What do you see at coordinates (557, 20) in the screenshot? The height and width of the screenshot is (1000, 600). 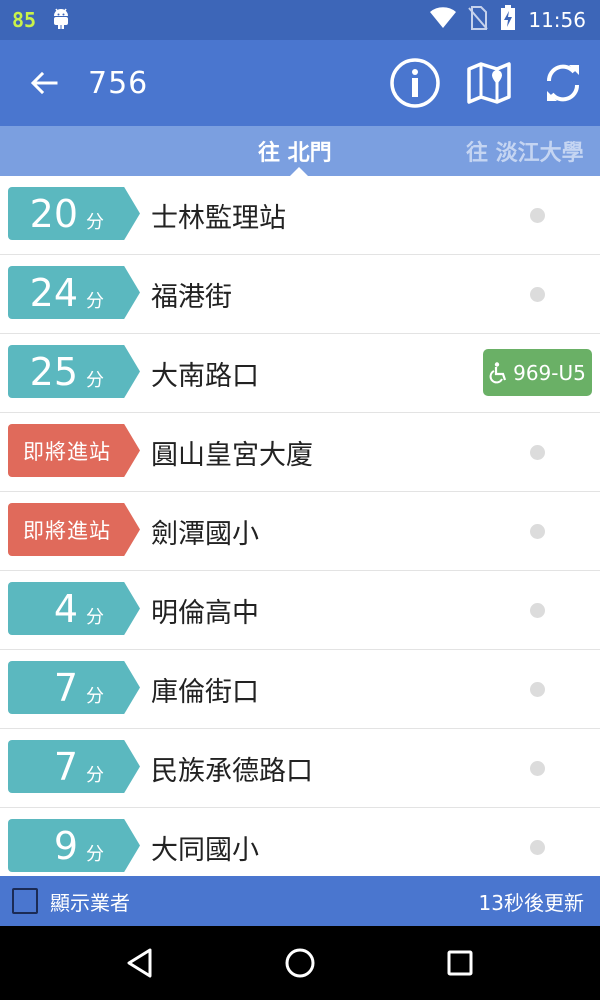 I see `clock: 11:56` at bounding box center [557, 20].